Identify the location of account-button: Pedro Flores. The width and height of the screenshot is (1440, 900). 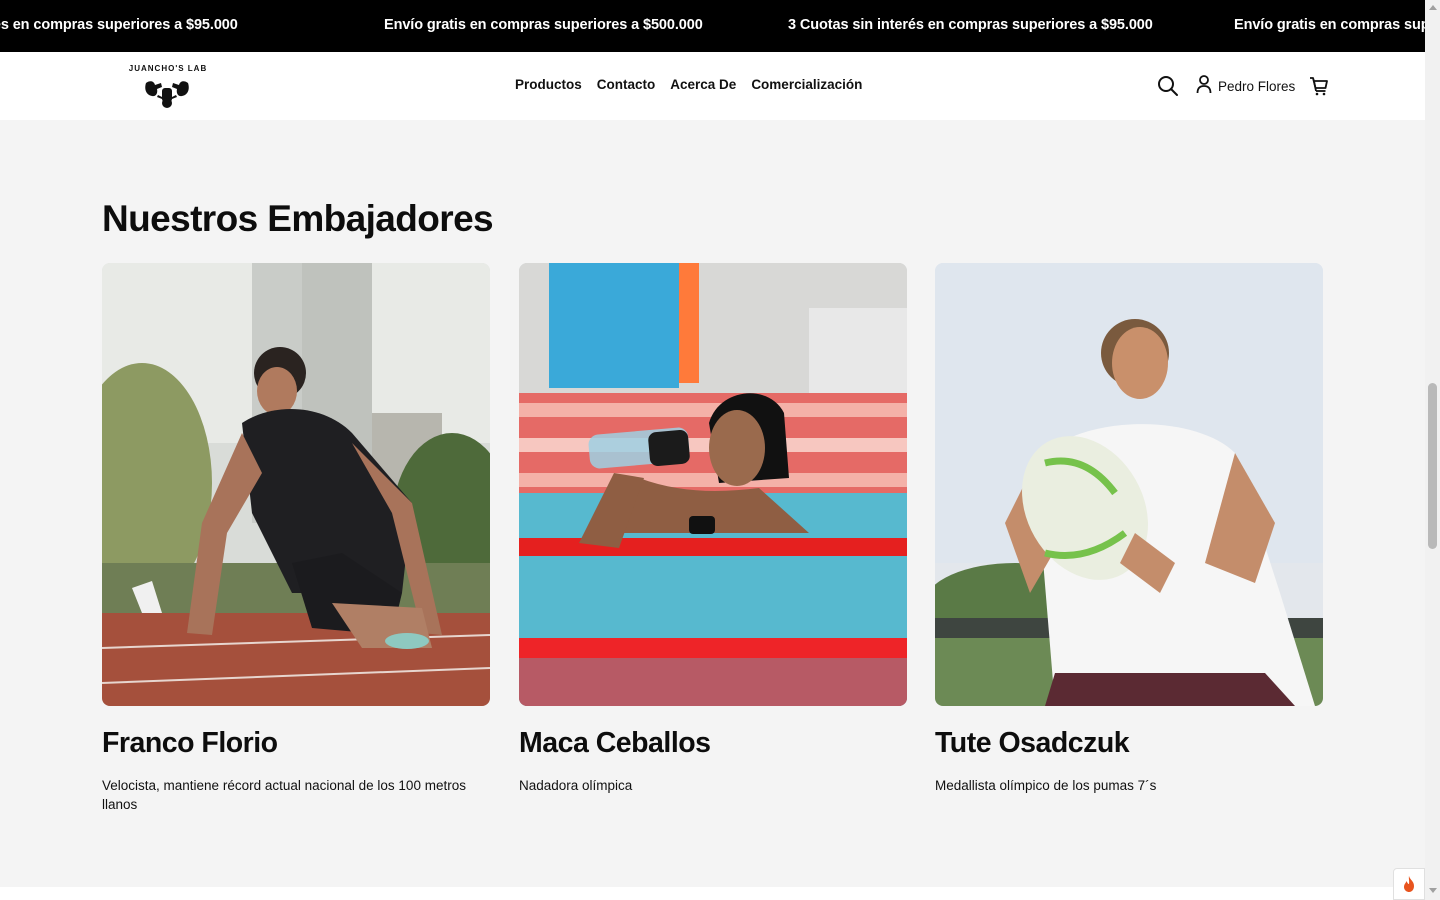
(1245, 86).